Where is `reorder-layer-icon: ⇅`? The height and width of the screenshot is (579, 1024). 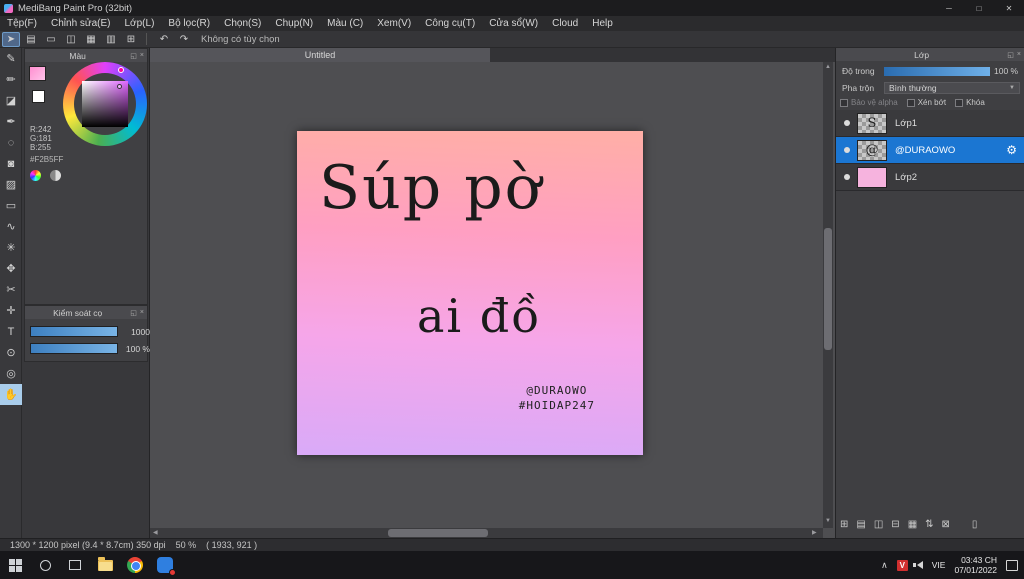 reorder-layer-icon: ⇅ is located at coordinates (929, 524).